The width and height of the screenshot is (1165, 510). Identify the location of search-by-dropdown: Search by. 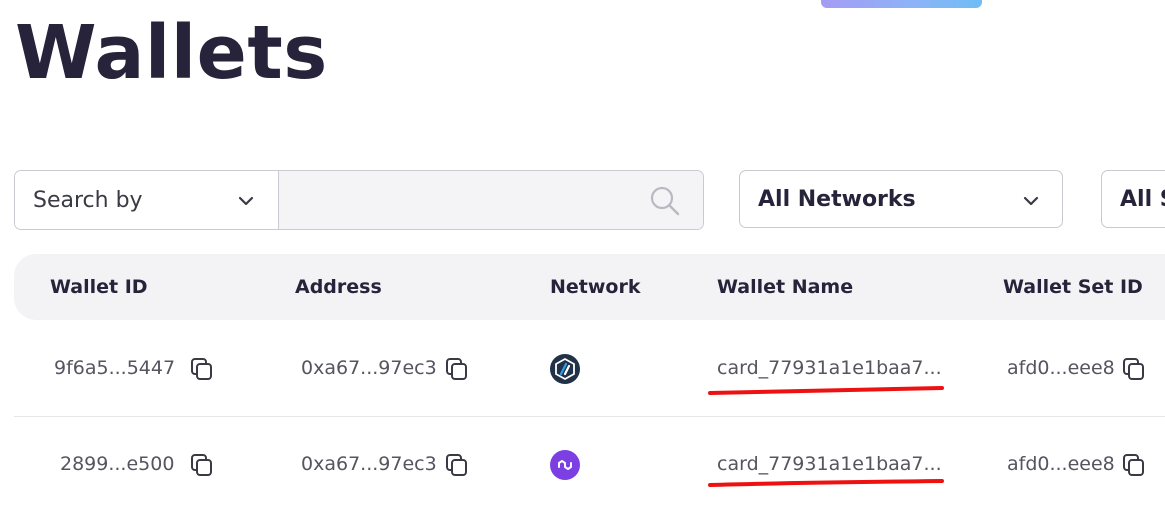
(147, 200).